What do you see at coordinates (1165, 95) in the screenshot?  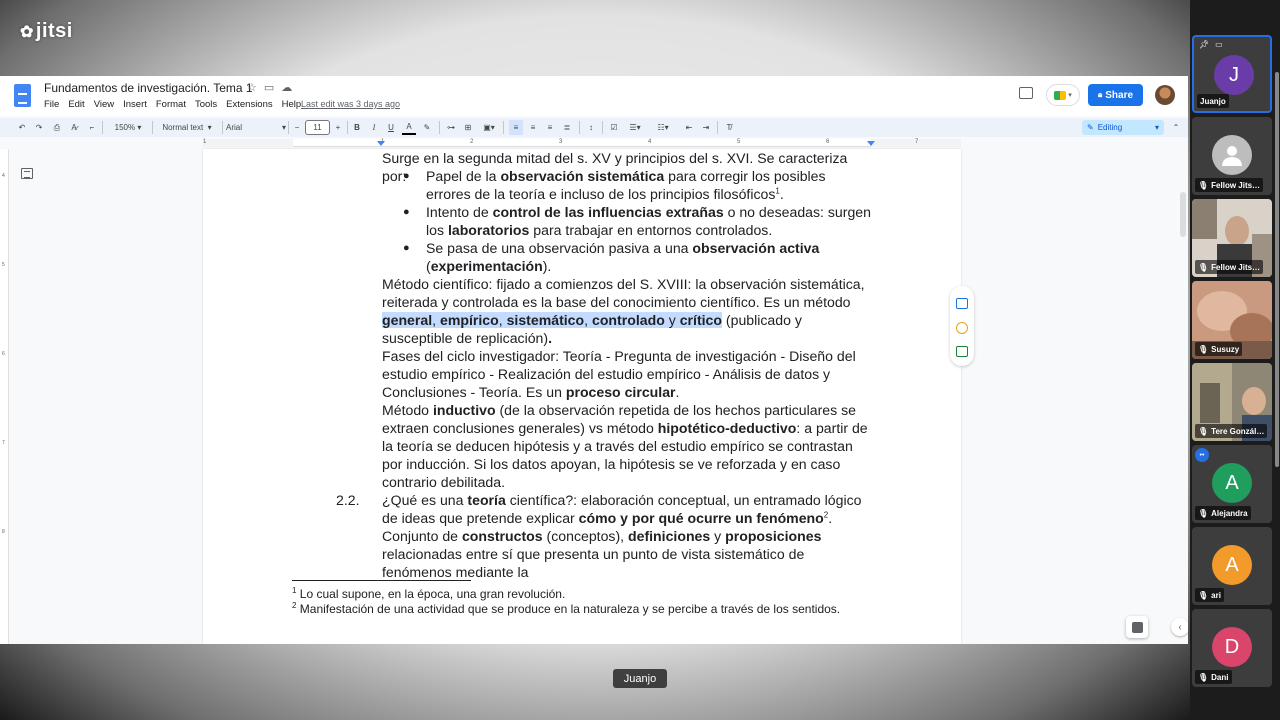 I see `avatar` at bounding box center [1165, 95].